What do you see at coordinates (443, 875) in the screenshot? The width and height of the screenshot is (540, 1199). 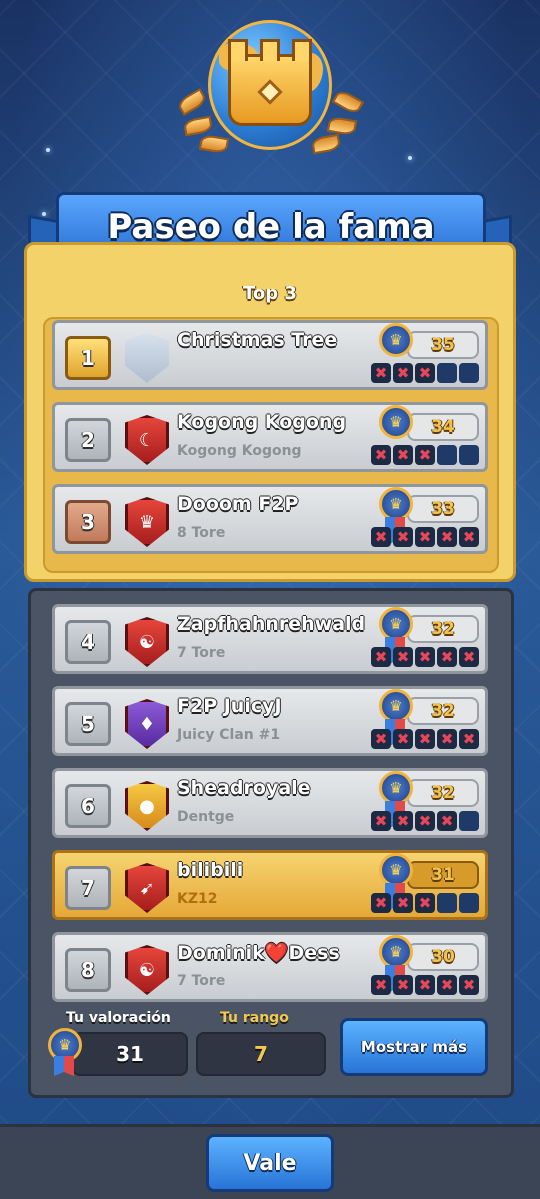 I see `score-value: 31` at bounding box center [443, 875].